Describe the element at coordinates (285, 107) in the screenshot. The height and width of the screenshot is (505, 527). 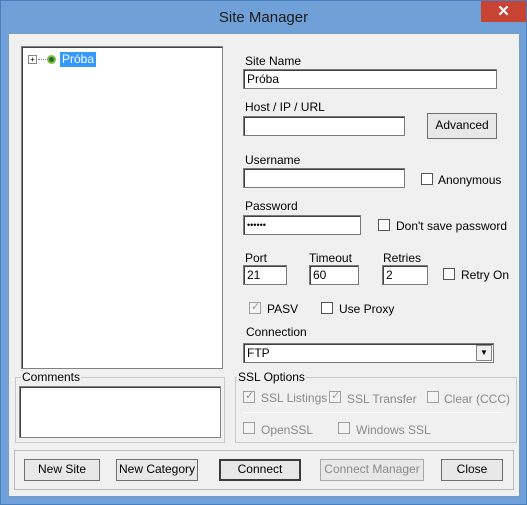
I see `host-label: Host / IP / URL` at that location.